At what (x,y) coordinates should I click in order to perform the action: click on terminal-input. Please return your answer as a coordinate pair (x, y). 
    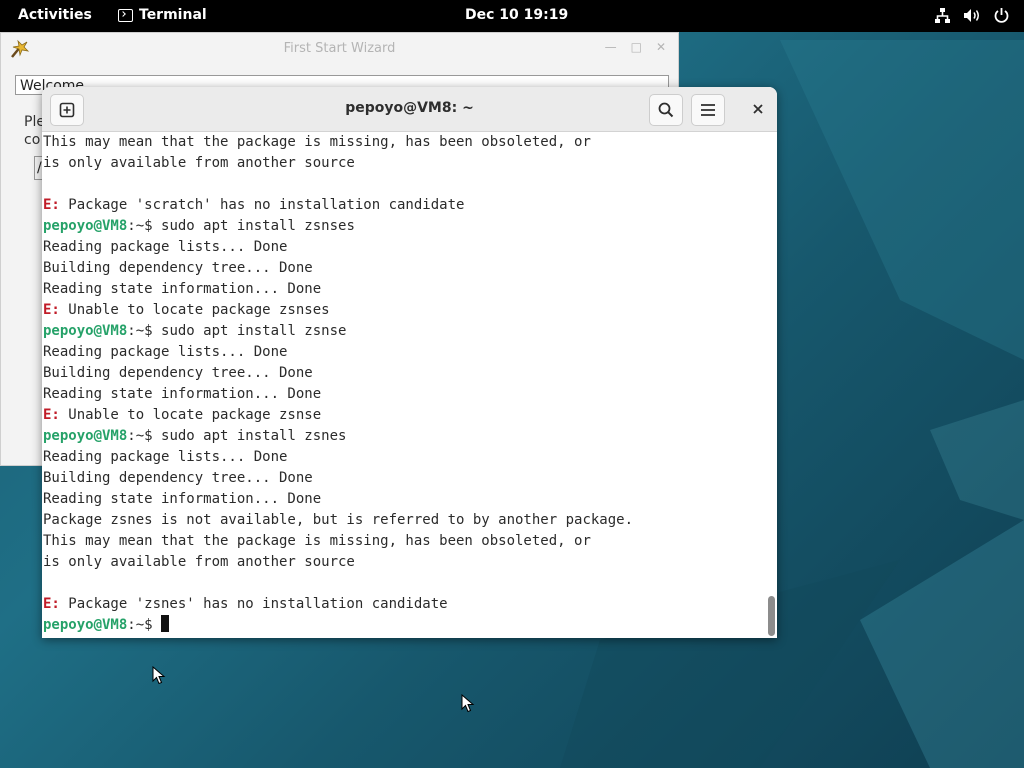
    Looking at the image, I should click on (157, 625).